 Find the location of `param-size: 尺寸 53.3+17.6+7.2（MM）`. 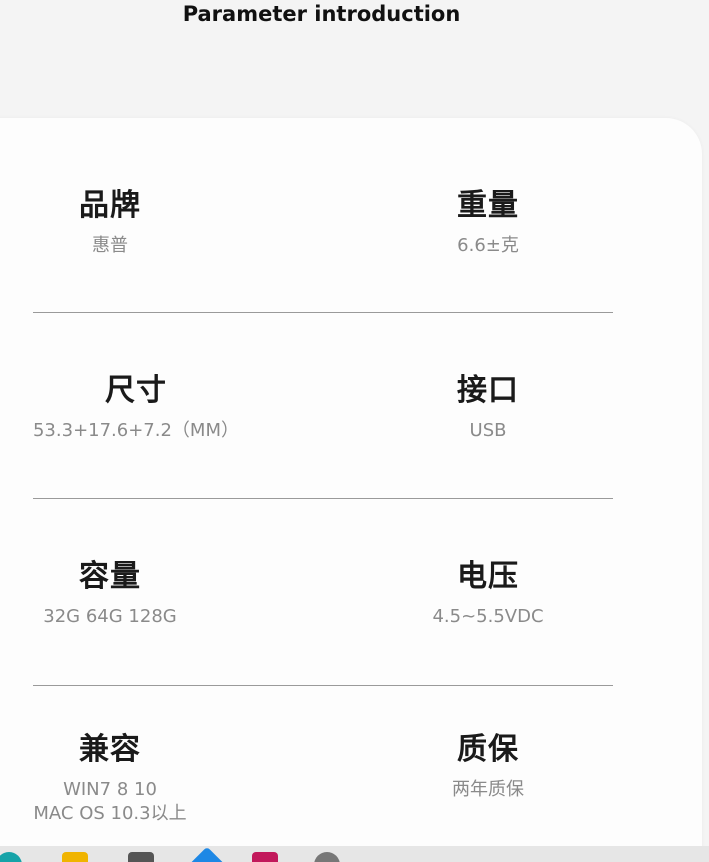

param-size: 尺寸 53.3+17.6+7.2（MM） is located at coordinates (136, 408).